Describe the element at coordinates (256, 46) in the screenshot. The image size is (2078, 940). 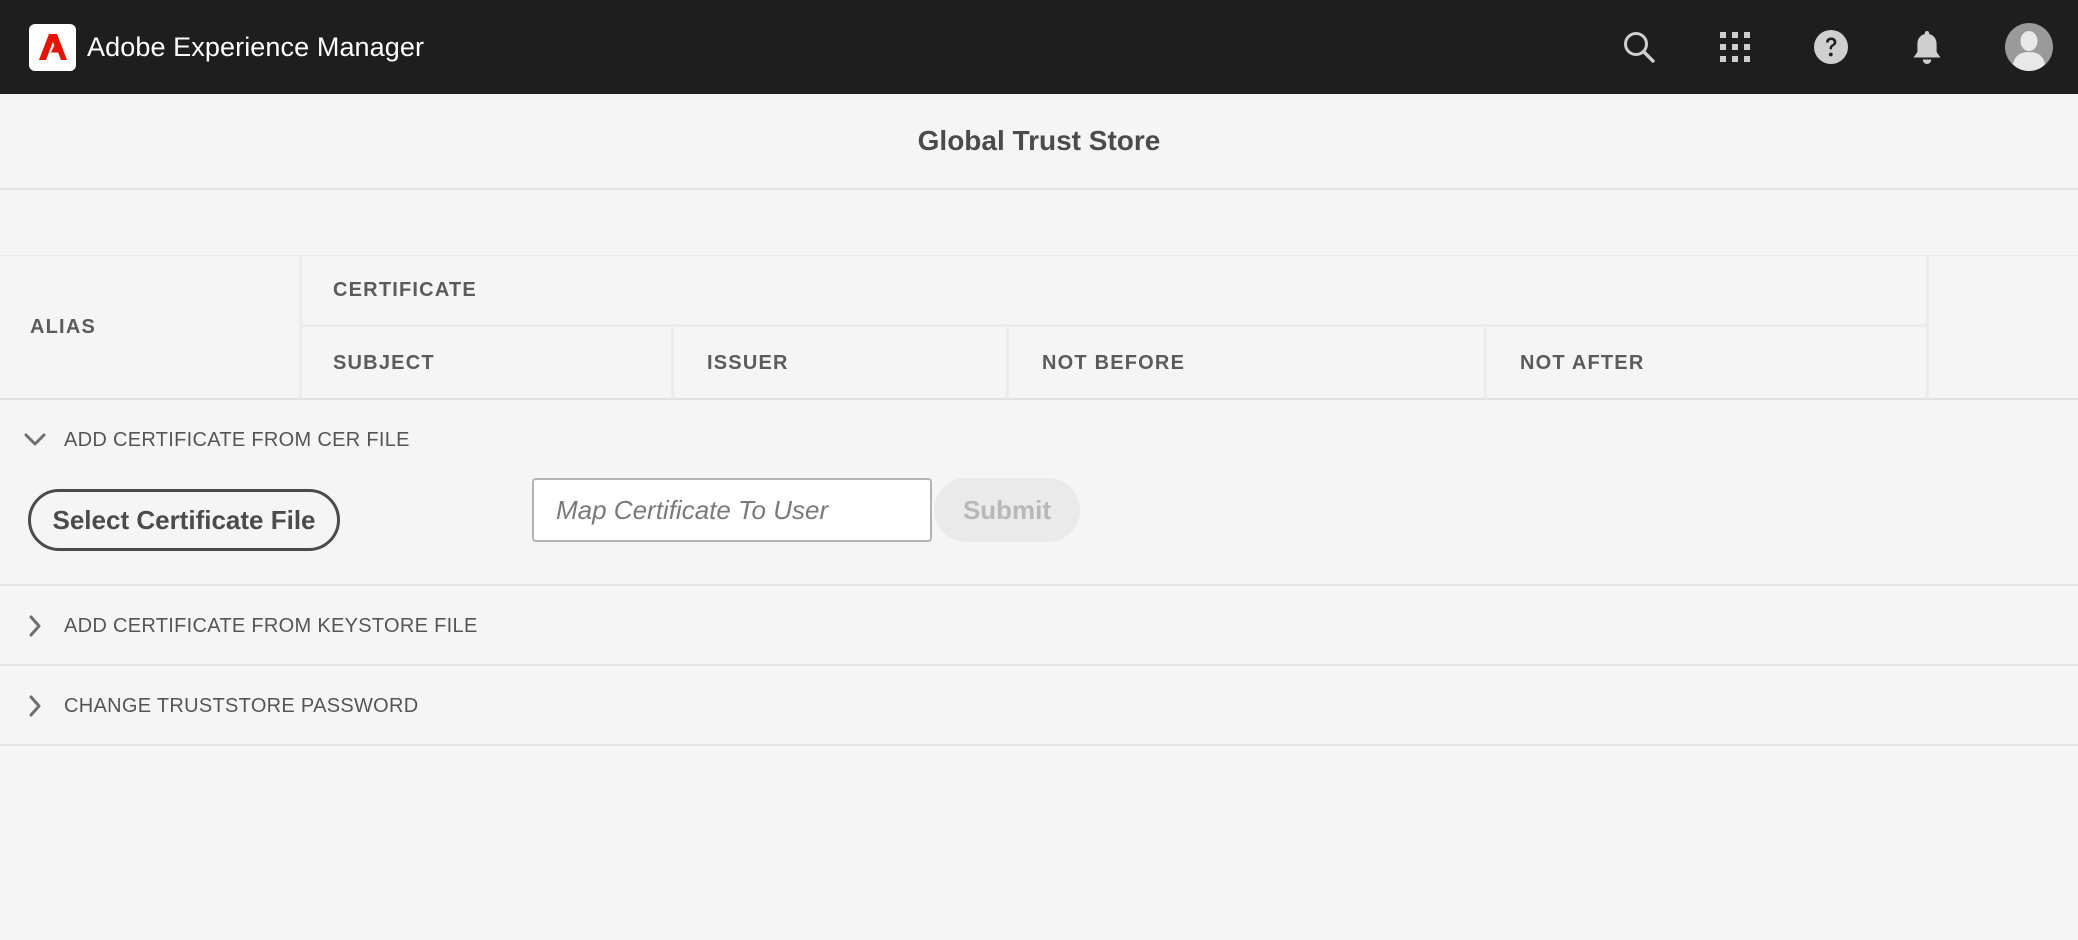
I see `app-name: Adobe Experience Manager` at that location.